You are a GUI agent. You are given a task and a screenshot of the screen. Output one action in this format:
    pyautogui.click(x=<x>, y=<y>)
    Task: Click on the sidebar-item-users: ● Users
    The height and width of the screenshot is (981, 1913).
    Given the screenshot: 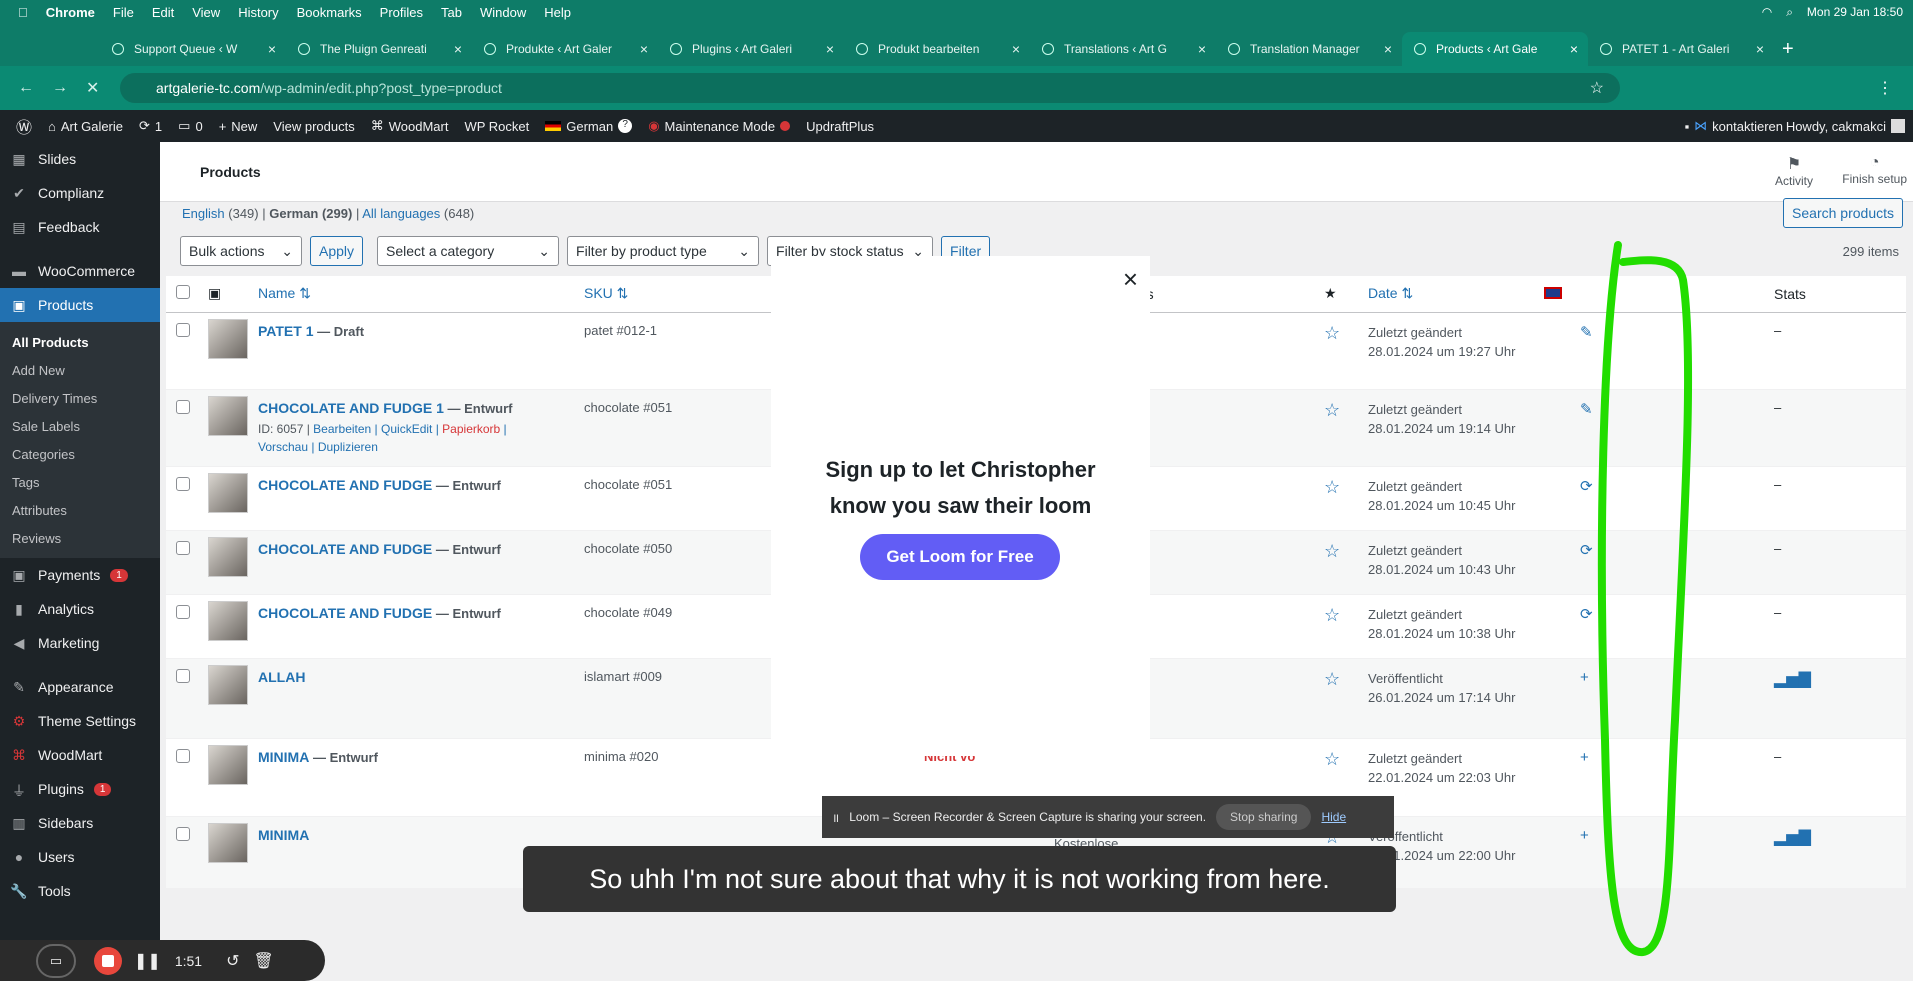 What is the action you would take?
    pyautogui.click(x=80, y=857)
    